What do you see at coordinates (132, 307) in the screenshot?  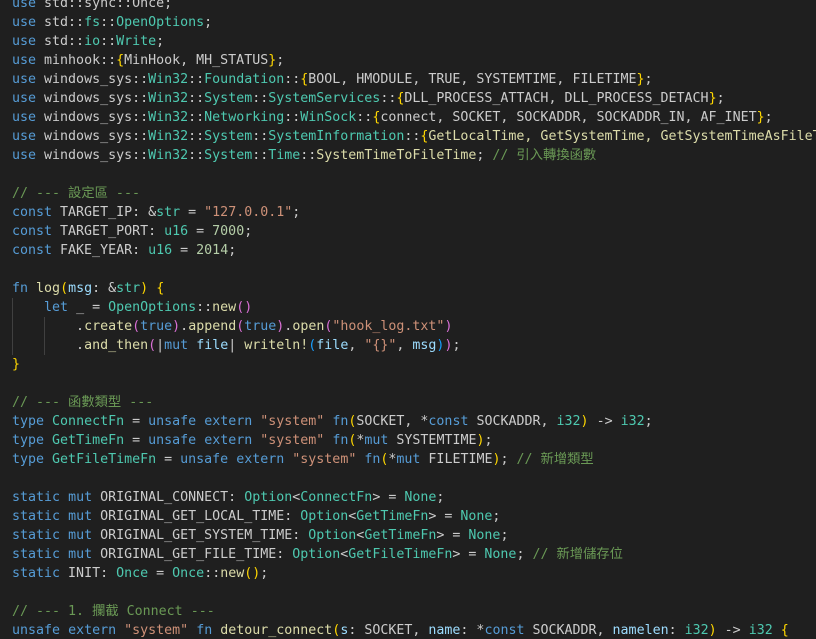 I see `code-line: let _ = OpenOptions::new()` at bounding box center [132, 307].